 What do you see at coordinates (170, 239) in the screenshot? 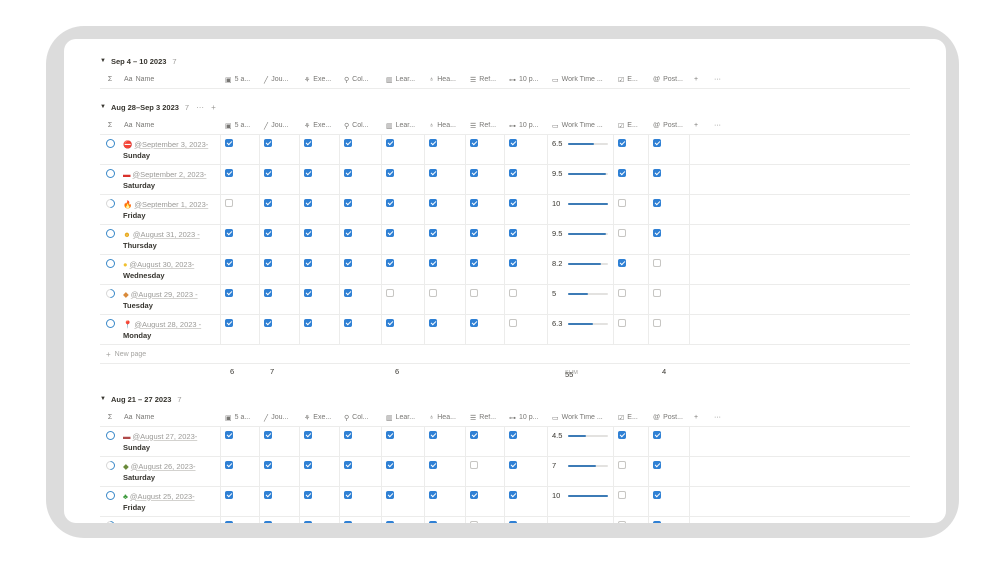
I see `name-cell: ☻ @August 31, 2023 - Thursday` at bounding box center [170, 239].